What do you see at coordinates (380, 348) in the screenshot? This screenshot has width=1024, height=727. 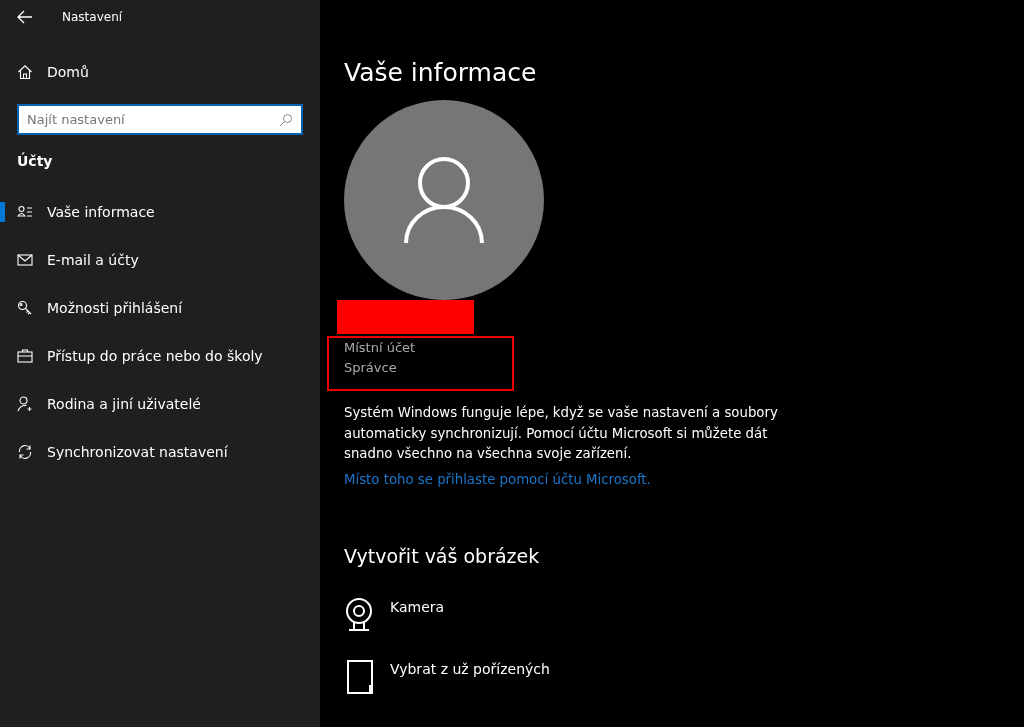 I see `account-detail: Místní účet` at bounding box center [380, 348].